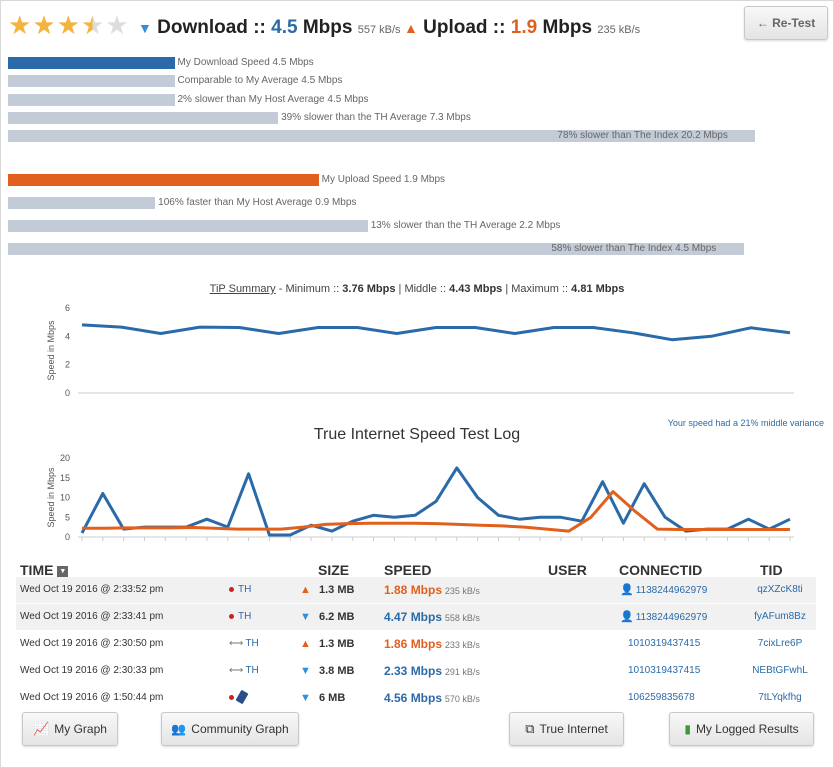  Describe the element at coordinates (422, 289) in the screenshot. I see `summary-mid-label: | Middle ::` at that location.